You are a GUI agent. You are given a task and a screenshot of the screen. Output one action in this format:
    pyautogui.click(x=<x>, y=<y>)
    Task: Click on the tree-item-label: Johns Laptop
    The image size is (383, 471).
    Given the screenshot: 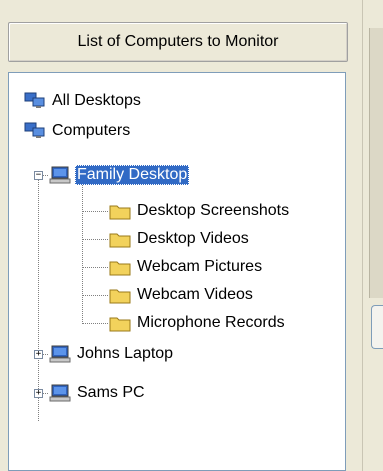 What is the action you would take?
    pyautogui.click(x=125, y=353)
    